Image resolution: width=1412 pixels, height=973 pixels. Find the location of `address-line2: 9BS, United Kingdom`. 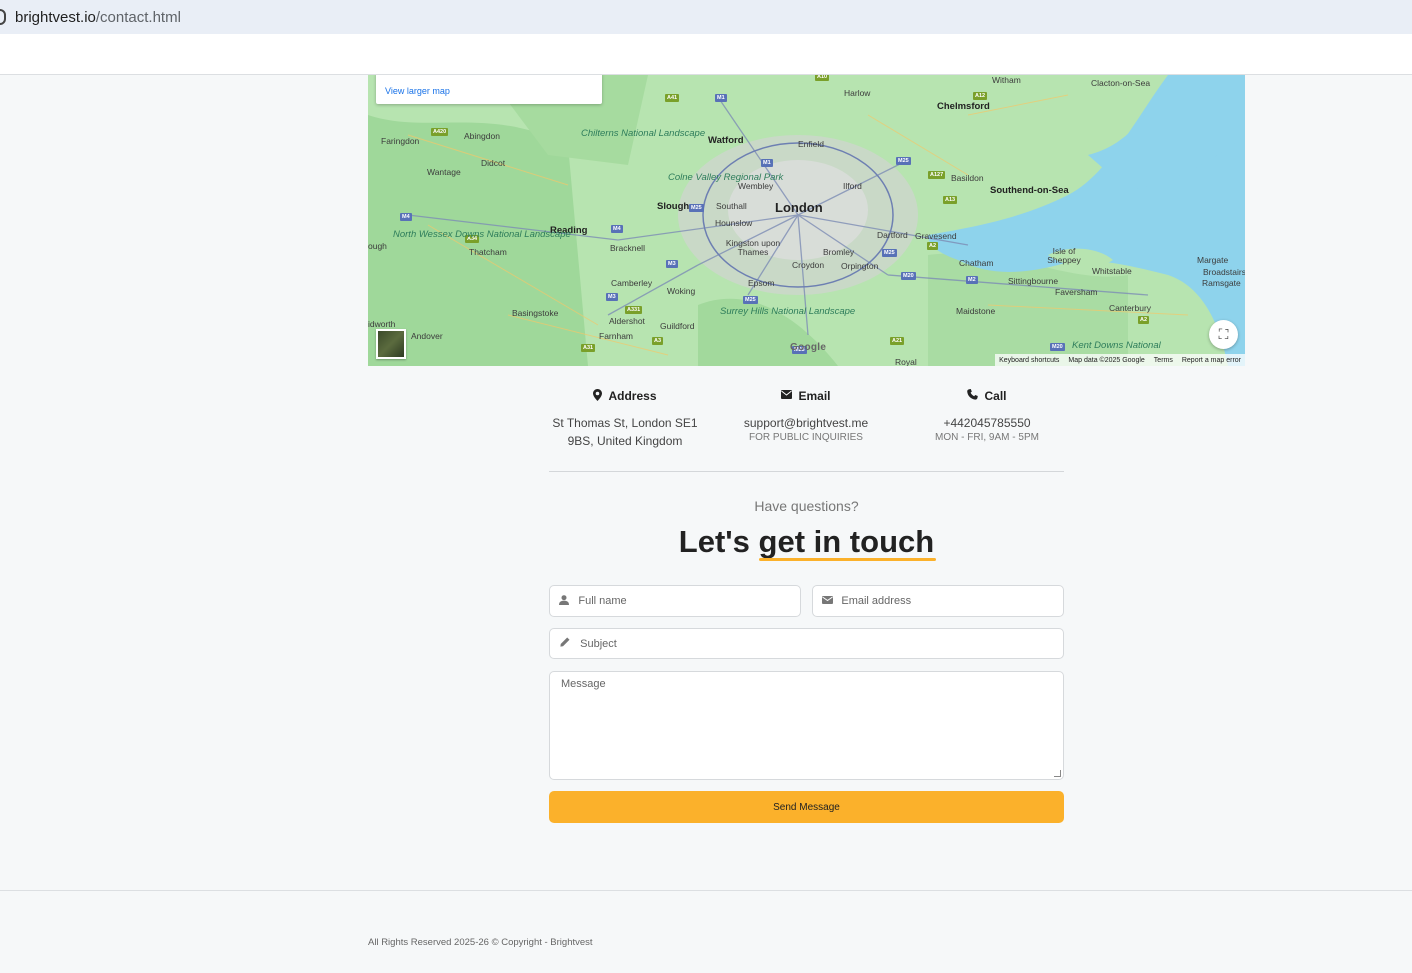

address-line2: 9BS, United Kingdom is located at coordinates (625, 441).